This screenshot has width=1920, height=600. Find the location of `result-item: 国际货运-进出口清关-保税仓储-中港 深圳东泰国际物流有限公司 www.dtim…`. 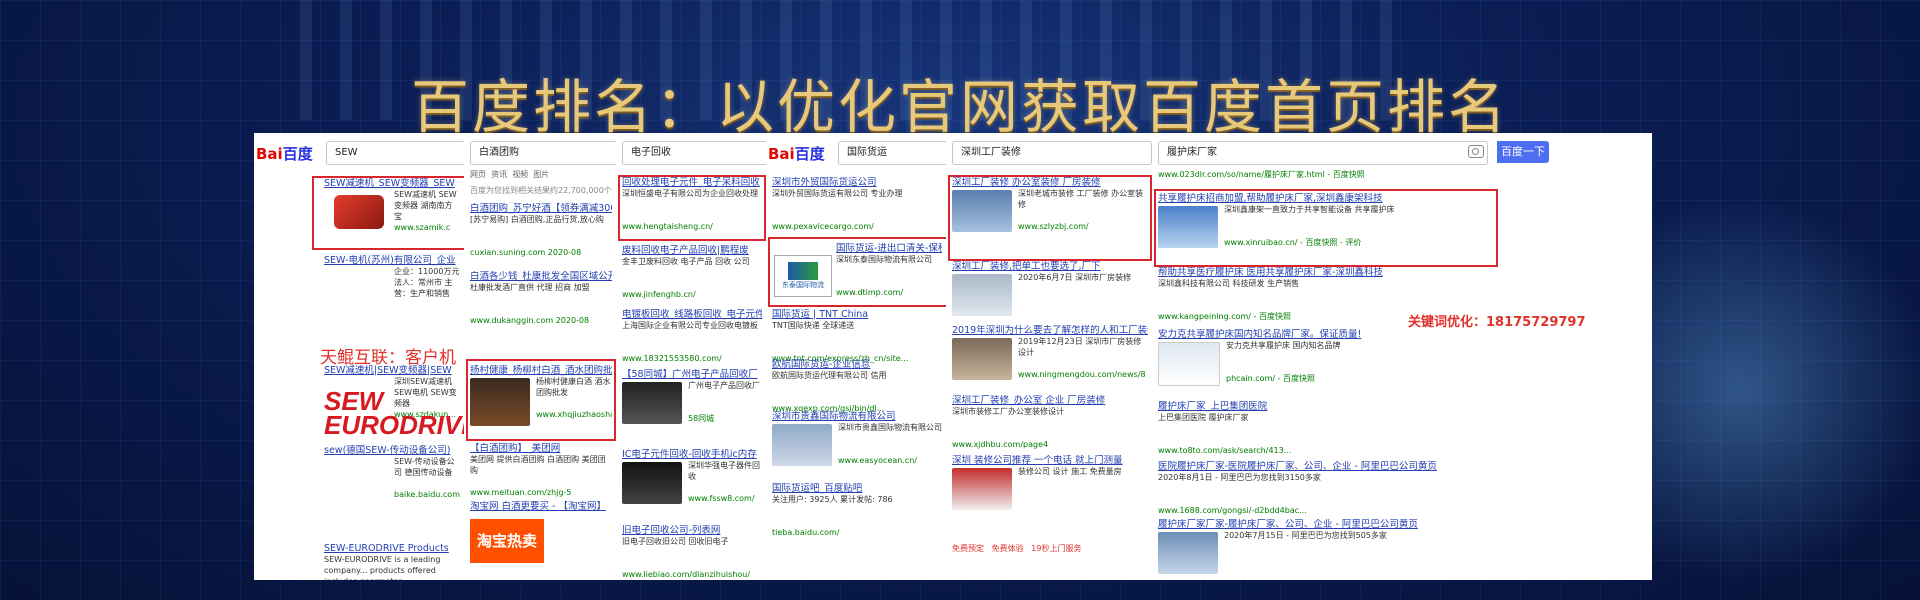

result-item: 国际货运-进出口清关-保税仓储-中港 深圳东泰国际物流有限公司 www.dtim… is located at coordinates (889, 270).